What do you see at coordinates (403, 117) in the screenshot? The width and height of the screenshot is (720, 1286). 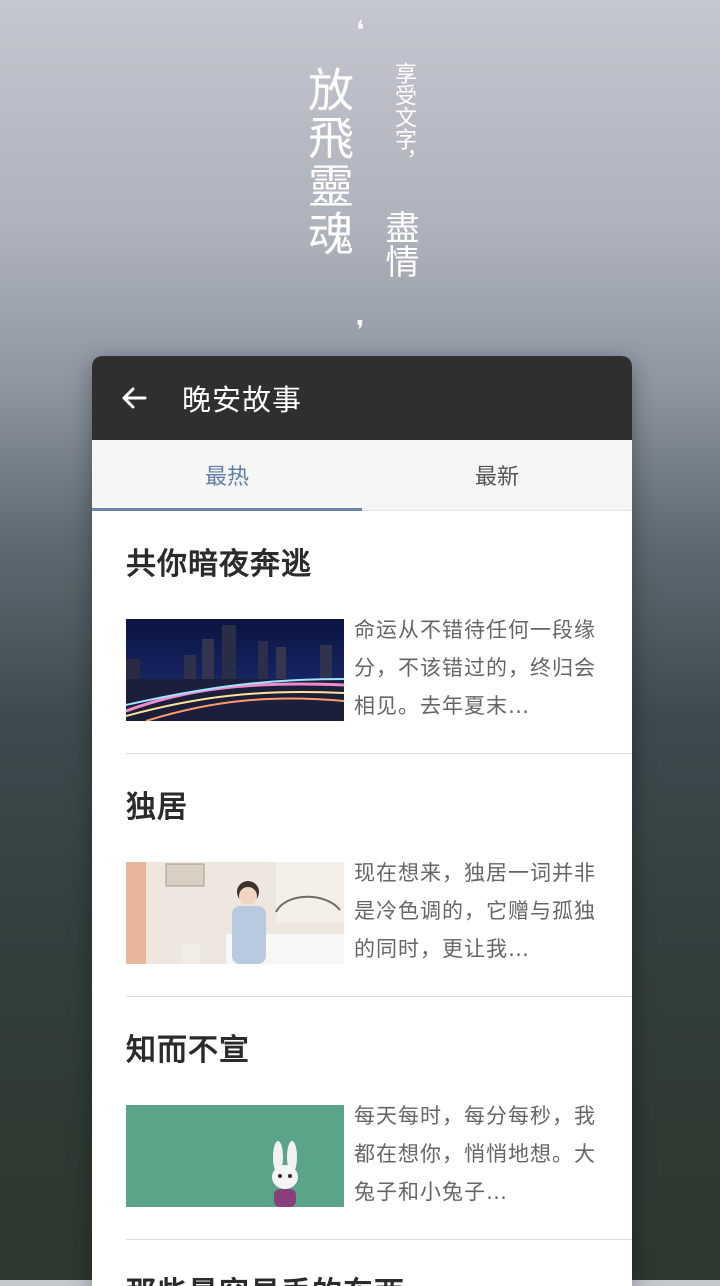 I see `poster-sub-text: 享受文字，` at bounding box center [403, 117].